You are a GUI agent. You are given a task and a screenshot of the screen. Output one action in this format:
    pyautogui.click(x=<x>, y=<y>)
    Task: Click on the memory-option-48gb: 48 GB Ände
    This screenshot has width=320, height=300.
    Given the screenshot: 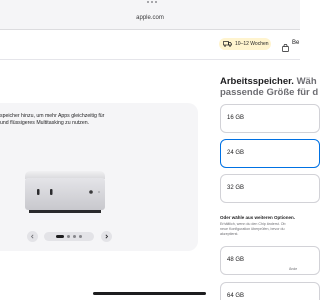 What is the action you would take?
    pyautogui.click(x=270, y=260)
    